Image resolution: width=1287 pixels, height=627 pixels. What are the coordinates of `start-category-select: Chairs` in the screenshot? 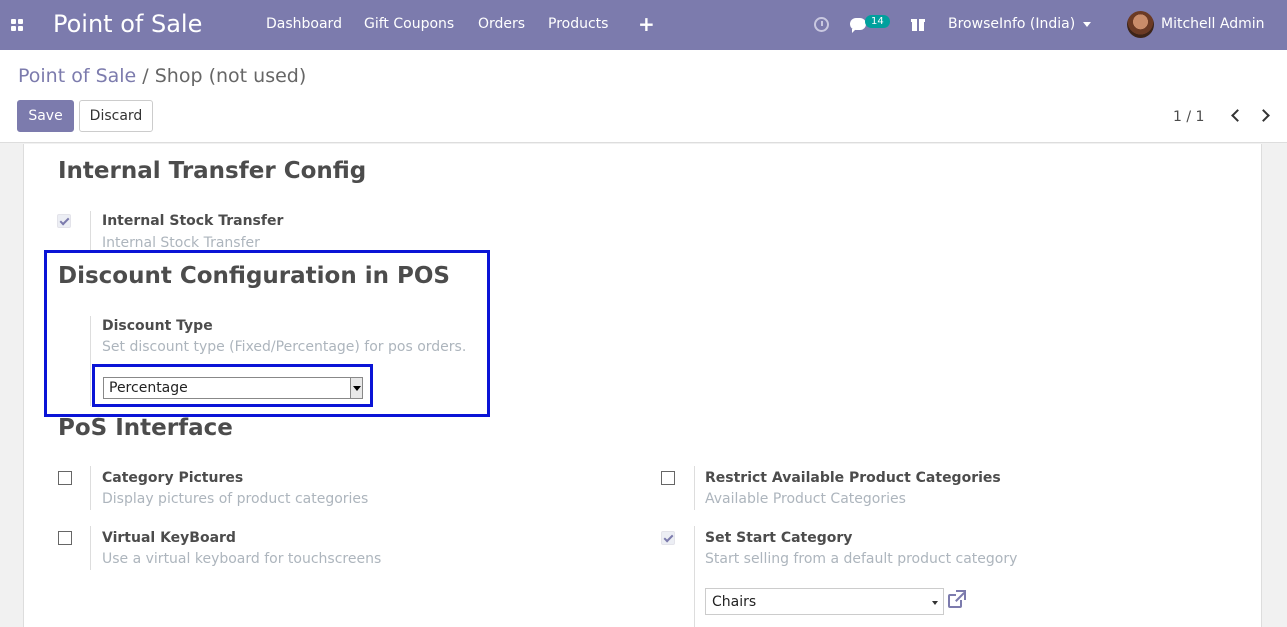 It's located at (824, 601).